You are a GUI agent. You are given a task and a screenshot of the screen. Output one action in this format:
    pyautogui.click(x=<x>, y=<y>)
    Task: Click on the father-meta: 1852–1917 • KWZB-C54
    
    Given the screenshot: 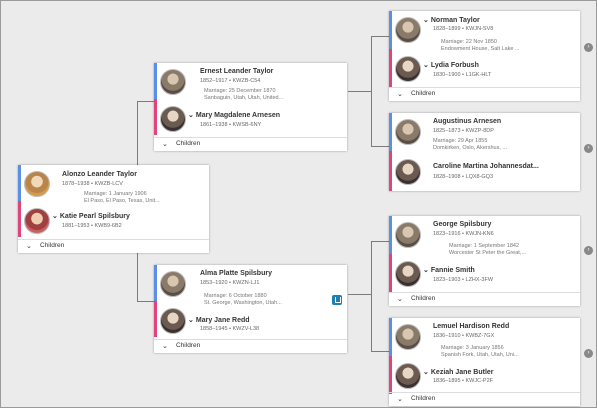 What is the action you would take?
    pyautogui.click(x=230, y=81)
    